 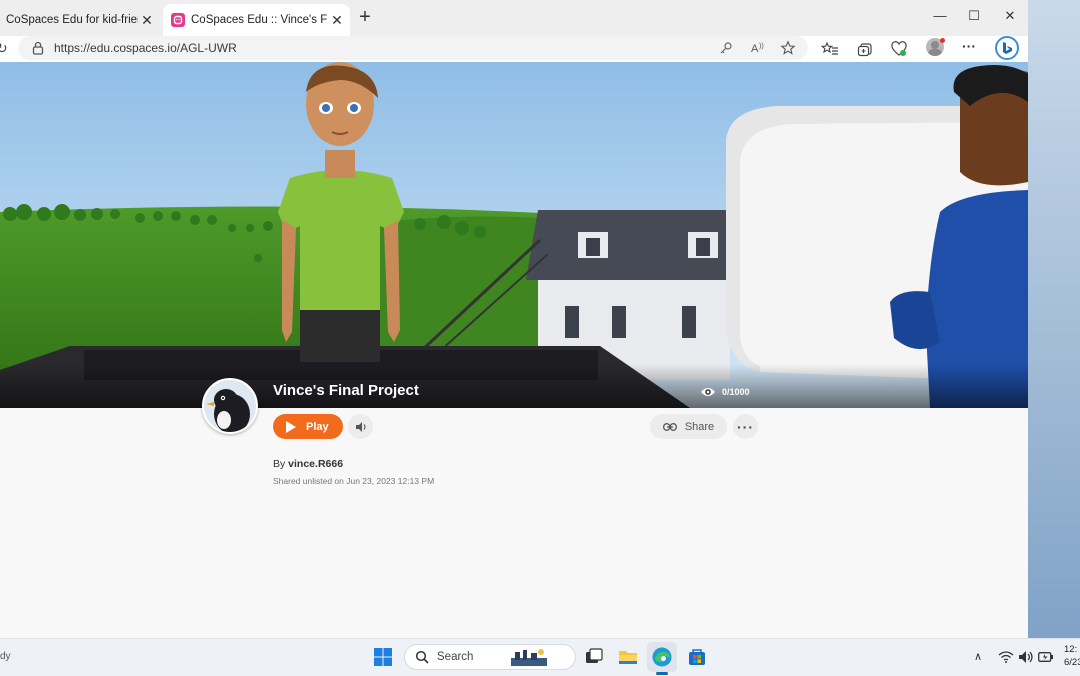 What do you see at coordinates (514, 386) in the screenshot?
I see `hero-gradient-overlay` at bounding box center [514, 386].